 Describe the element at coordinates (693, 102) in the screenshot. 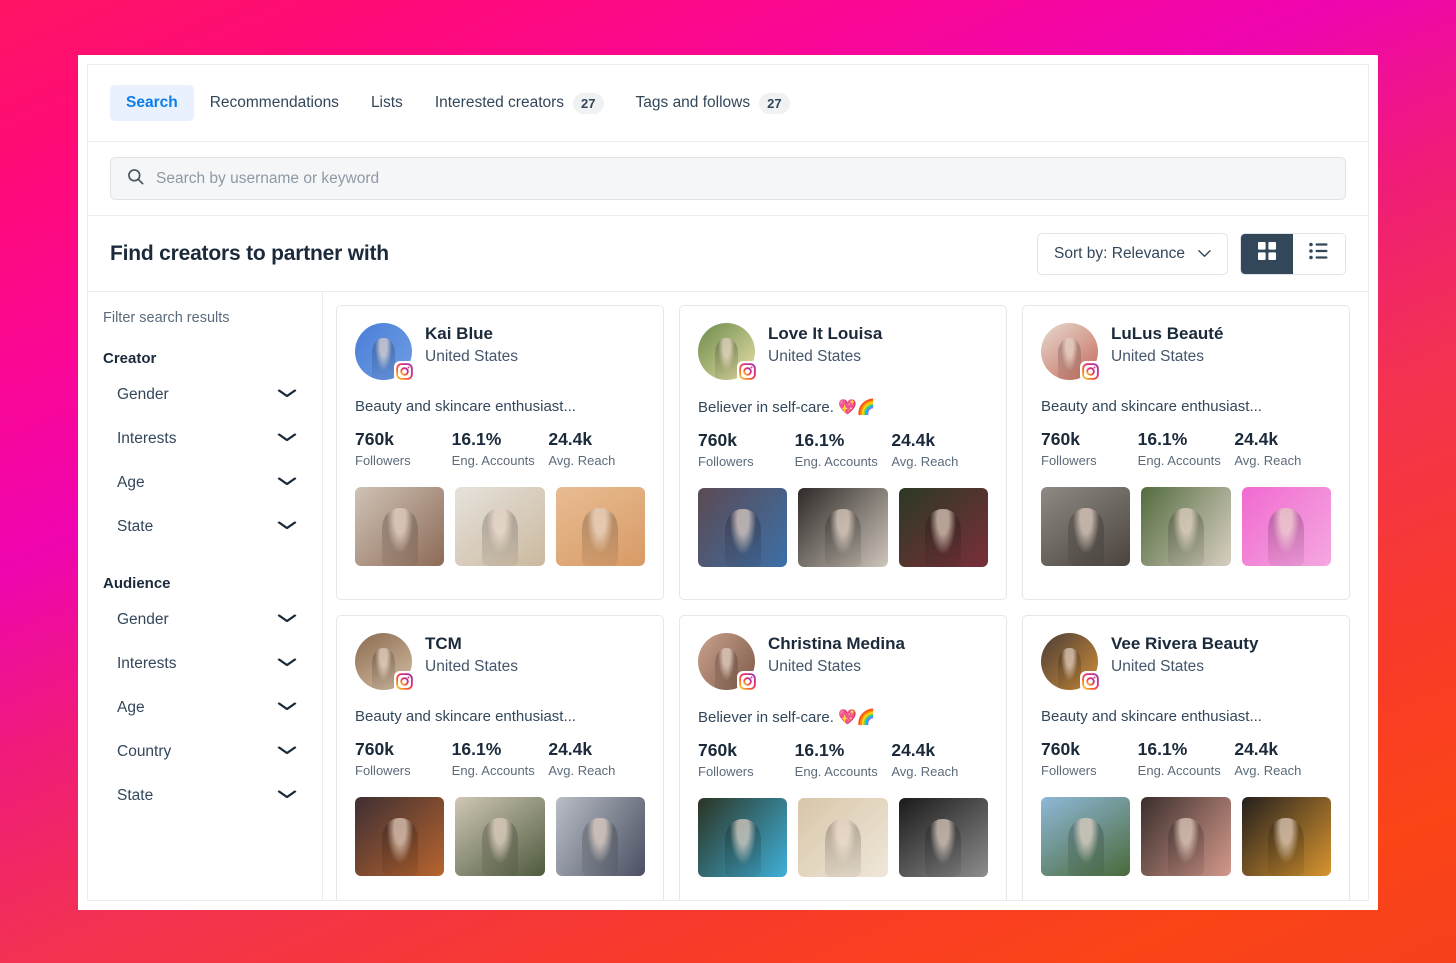

I see `tab-label: Tags and follows` at that location.